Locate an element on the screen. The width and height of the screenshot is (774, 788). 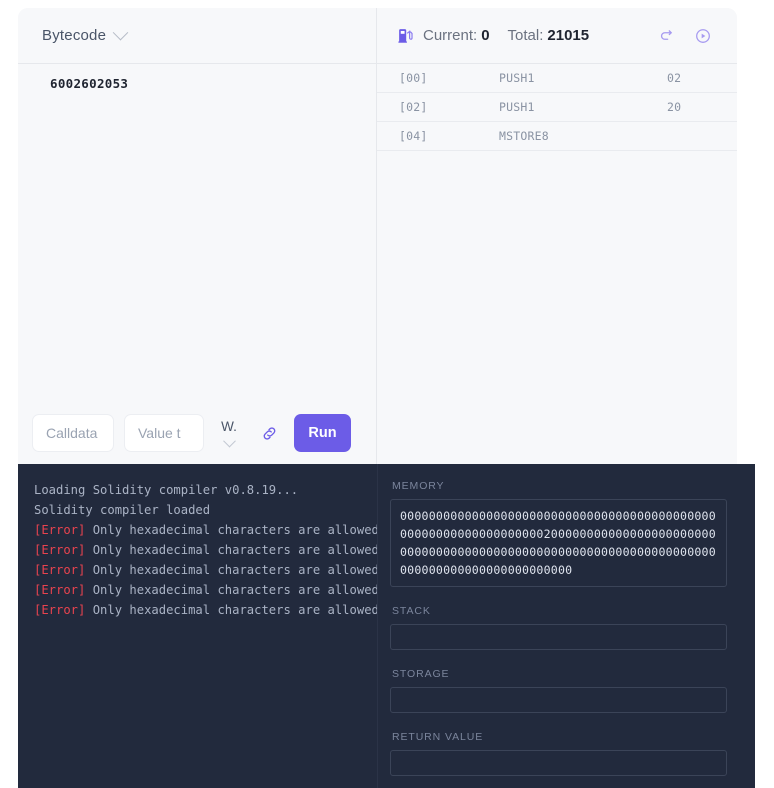
memory-label: MEMORY is located at coordinates (418, 486).